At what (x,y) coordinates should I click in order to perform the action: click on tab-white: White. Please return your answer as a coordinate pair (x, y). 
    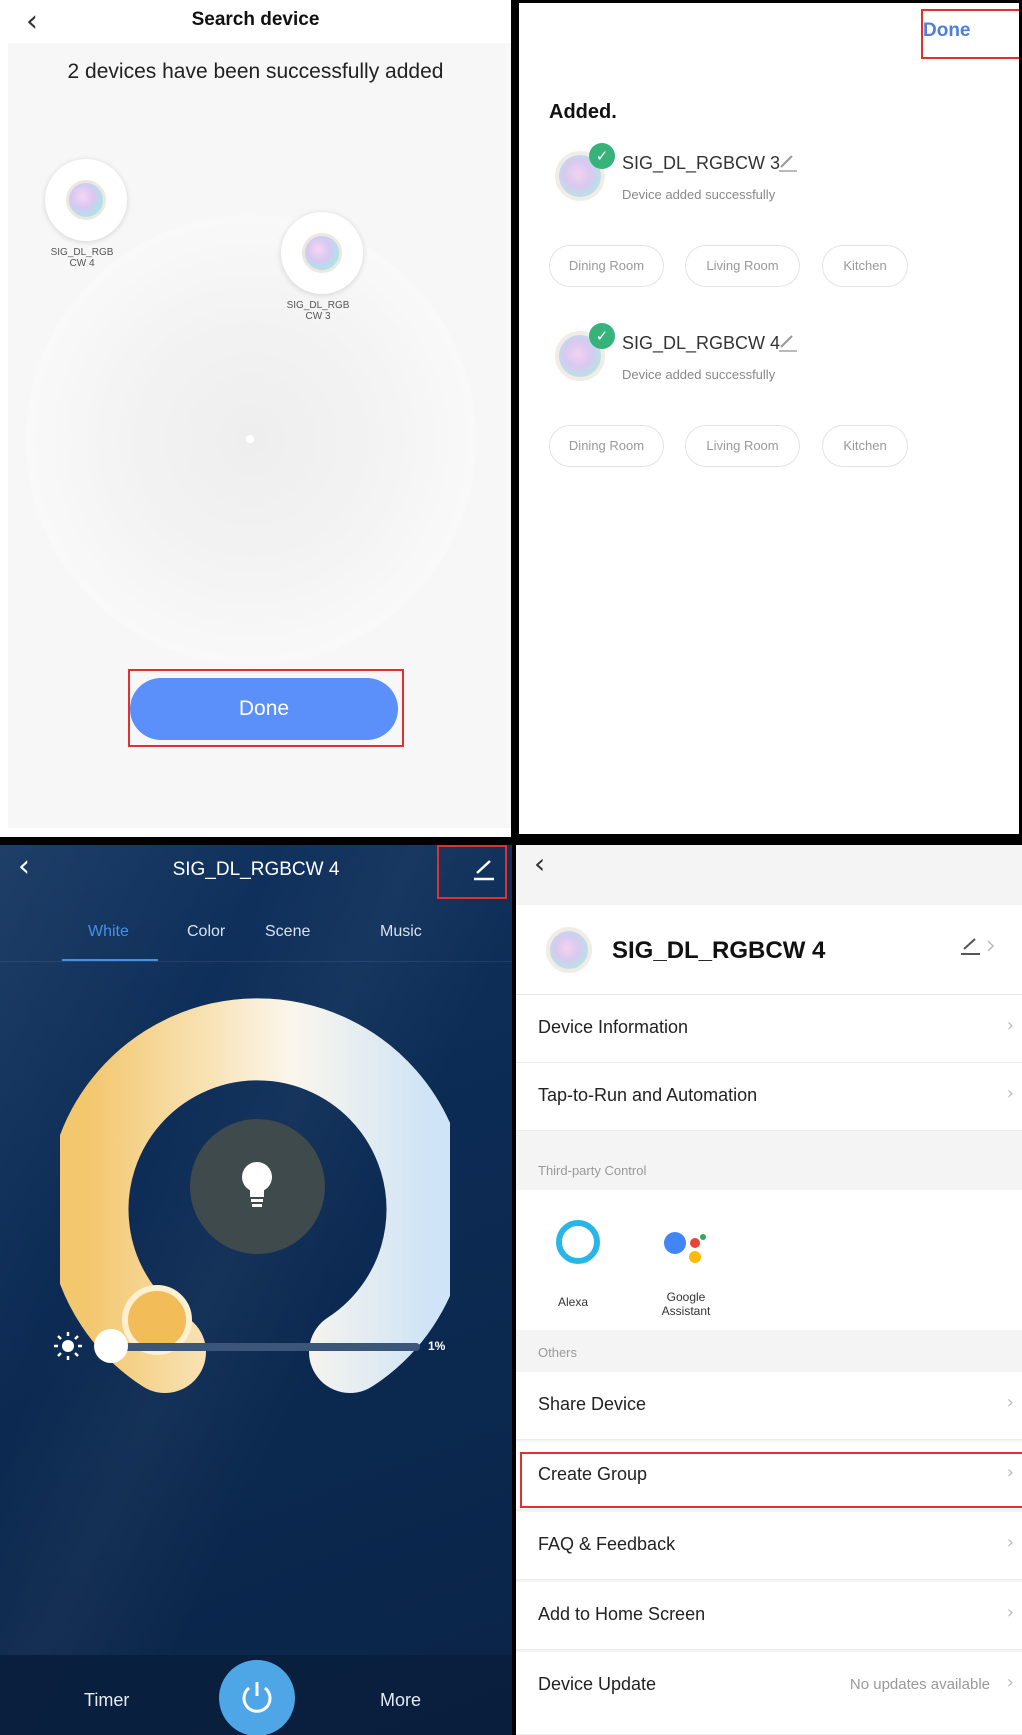
    Looking at the image, I should click on (108, 932).